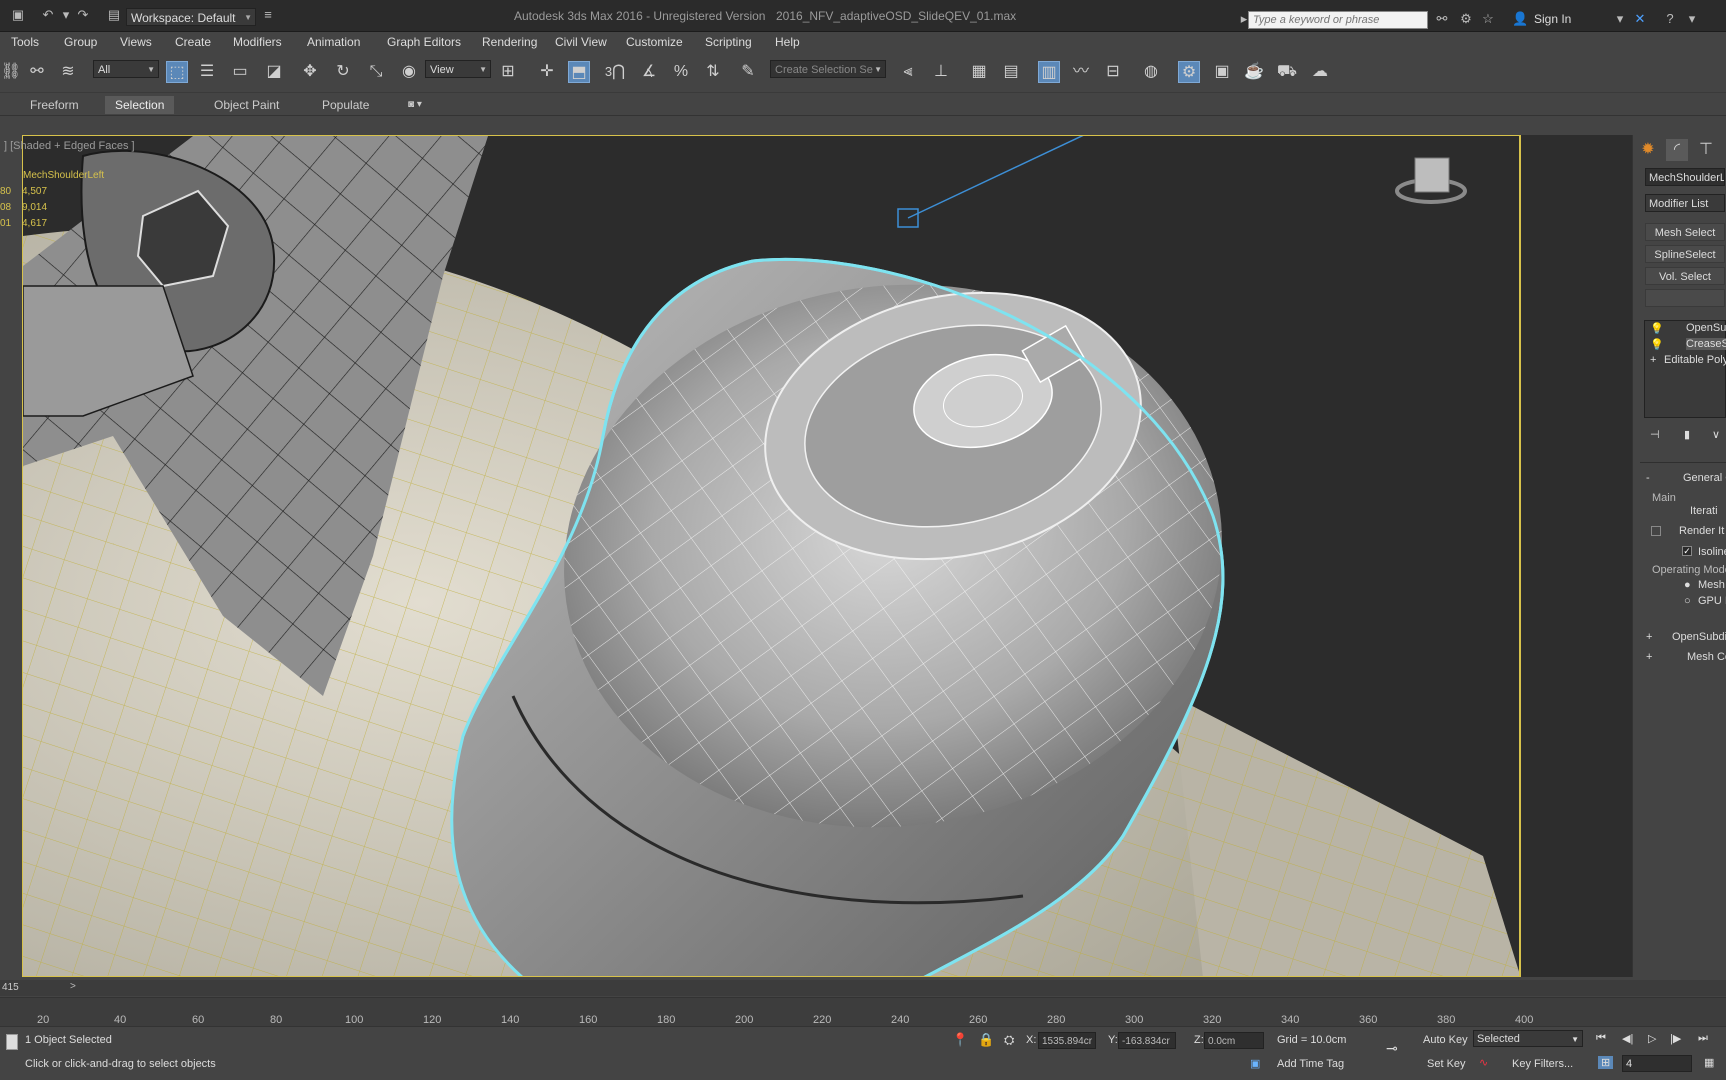 This screenshot has height=1080, width=1726. What do you see at coordinates (1254, 72) in the screenshot?
I see `render-production-icon: ☕` at bounding box center [1254, 72].